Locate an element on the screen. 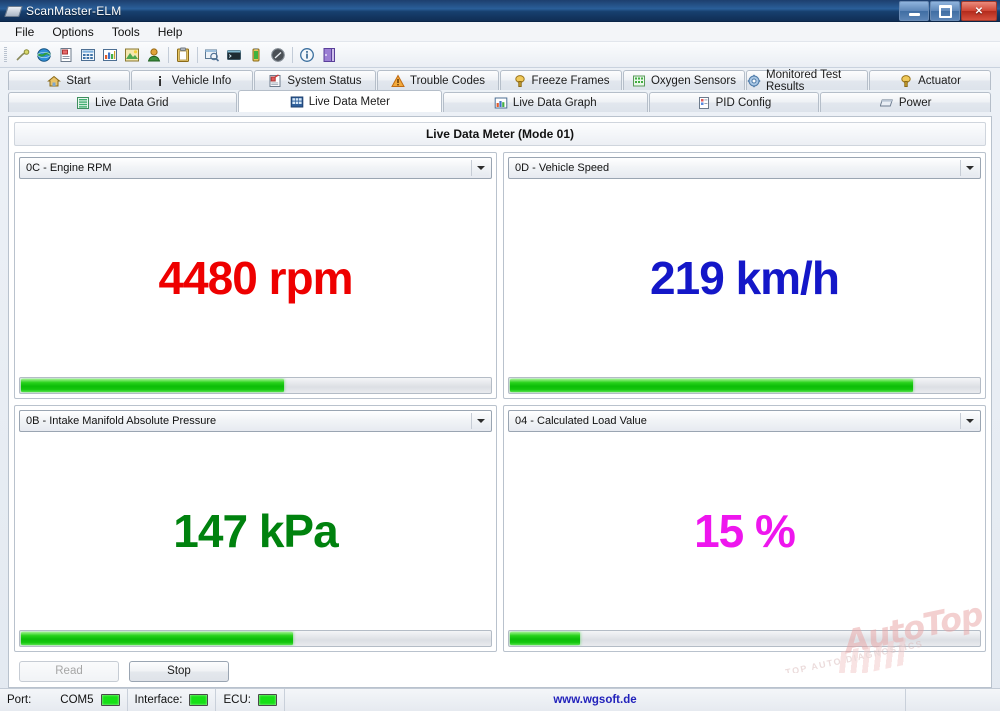  port-value: COM5 is located at coordinates (77, 700).